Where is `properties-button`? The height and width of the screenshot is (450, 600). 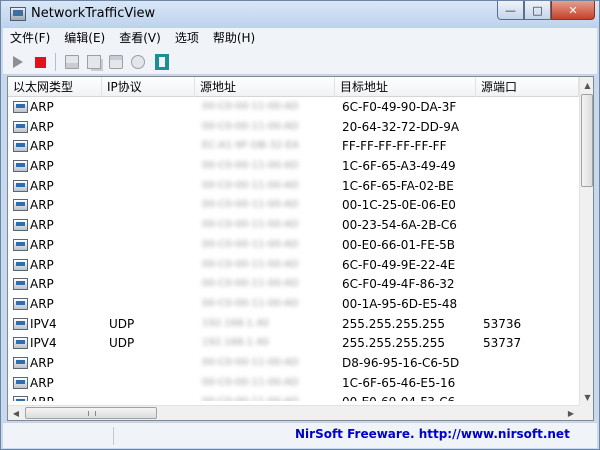 properties-button is located at coordinates (116, 62).